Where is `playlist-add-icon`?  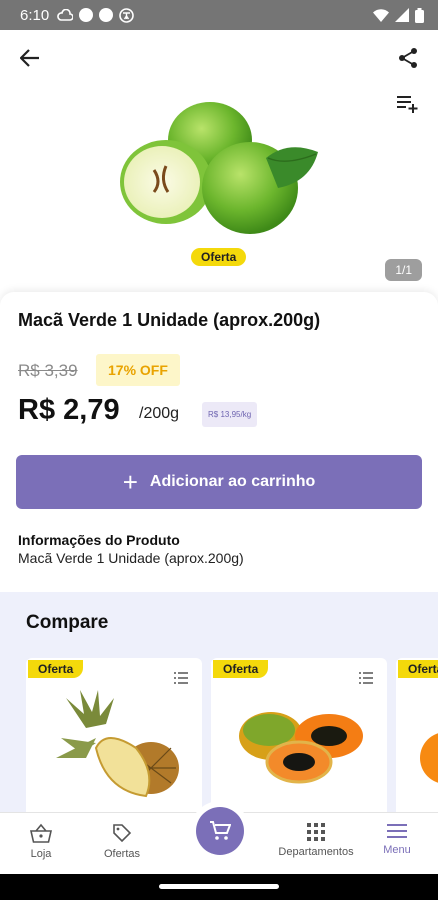 playlist-add-icon is located at coordinates (407, 104).